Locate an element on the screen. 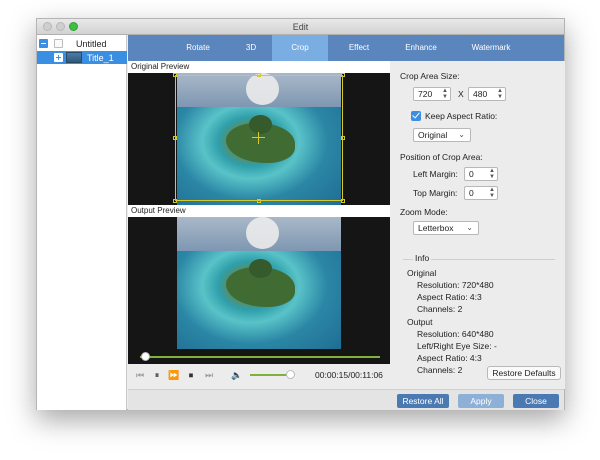  window-title: Edit is located at coordinates (300, 27).